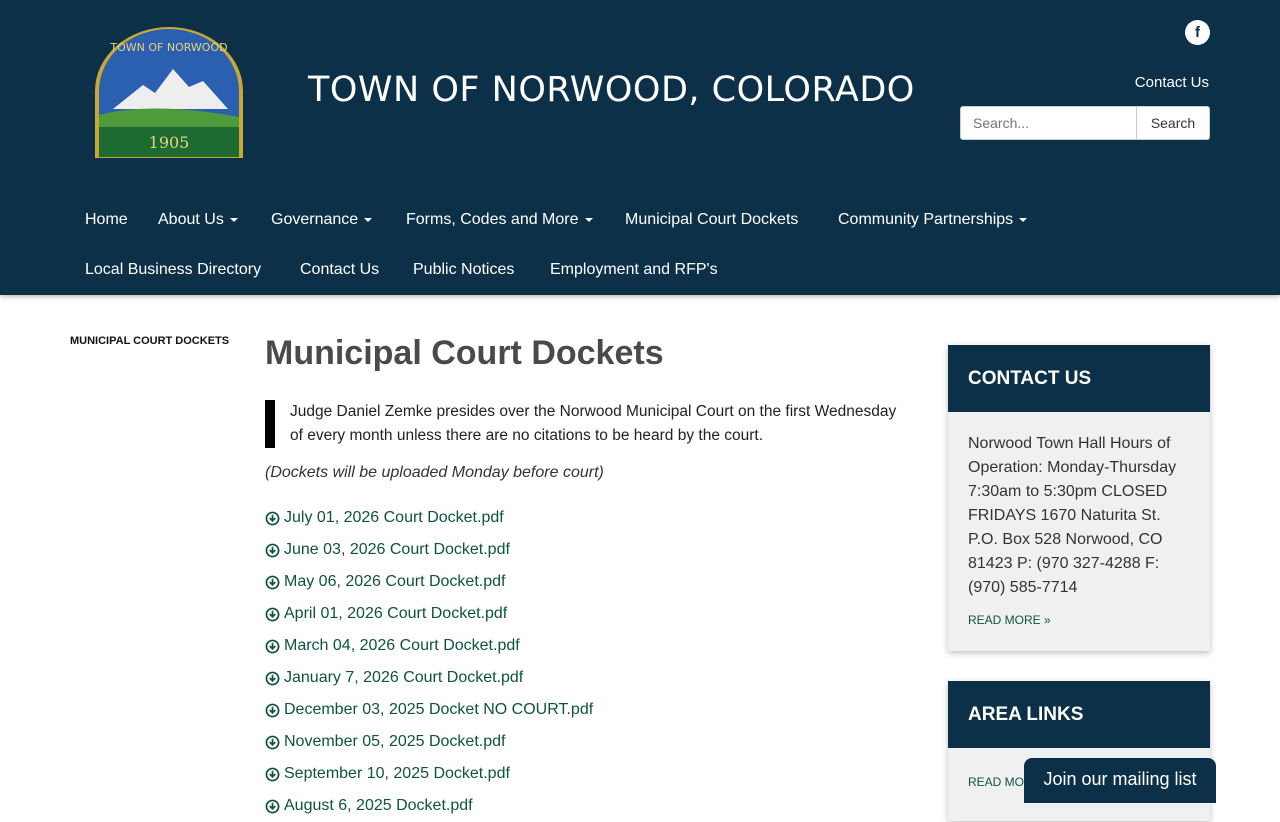 The height and width of the screenshot is (822, 1280). Describe the element at coordinates (191, 219) in the screenshot. I see `nav-label: About Us` at that location.